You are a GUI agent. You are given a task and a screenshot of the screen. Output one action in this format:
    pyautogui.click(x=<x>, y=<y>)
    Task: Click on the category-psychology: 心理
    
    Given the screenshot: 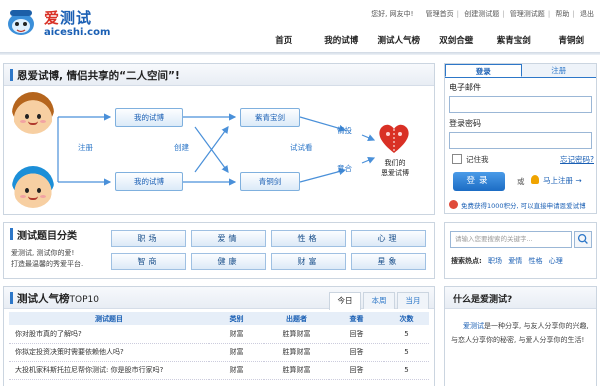 What is the action you would take?
    pyautogui.click(x=388, y=238)
    